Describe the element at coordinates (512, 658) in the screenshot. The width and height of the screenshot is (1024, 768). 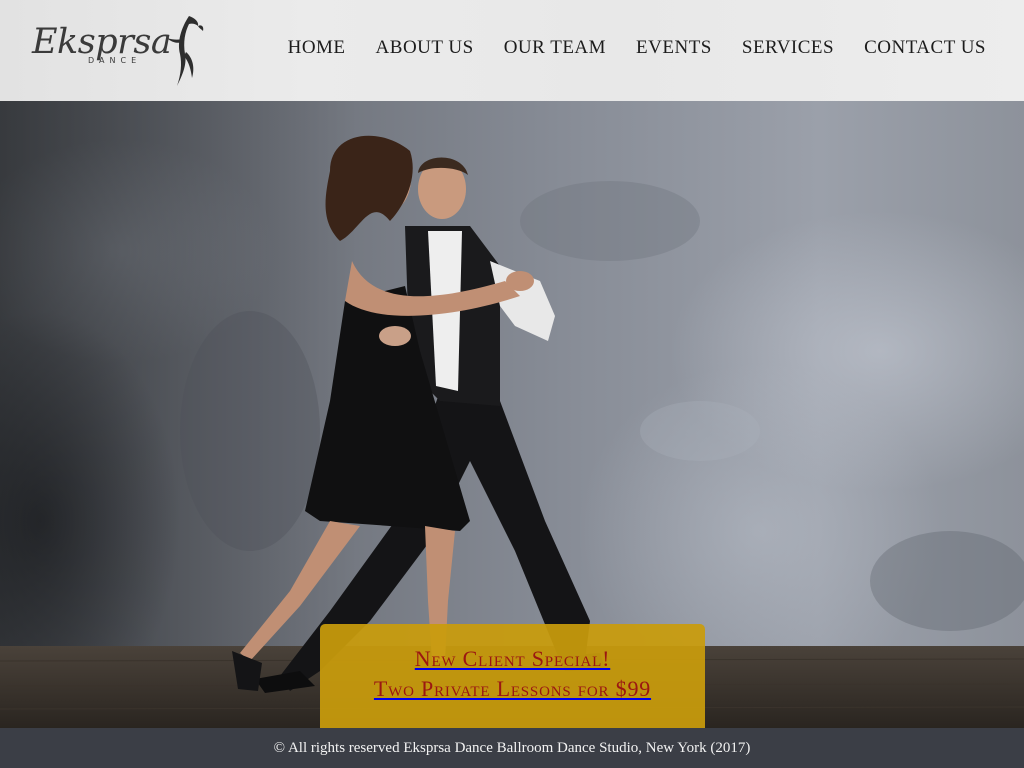
I see `promo-headline: New Client Special!` at that location.